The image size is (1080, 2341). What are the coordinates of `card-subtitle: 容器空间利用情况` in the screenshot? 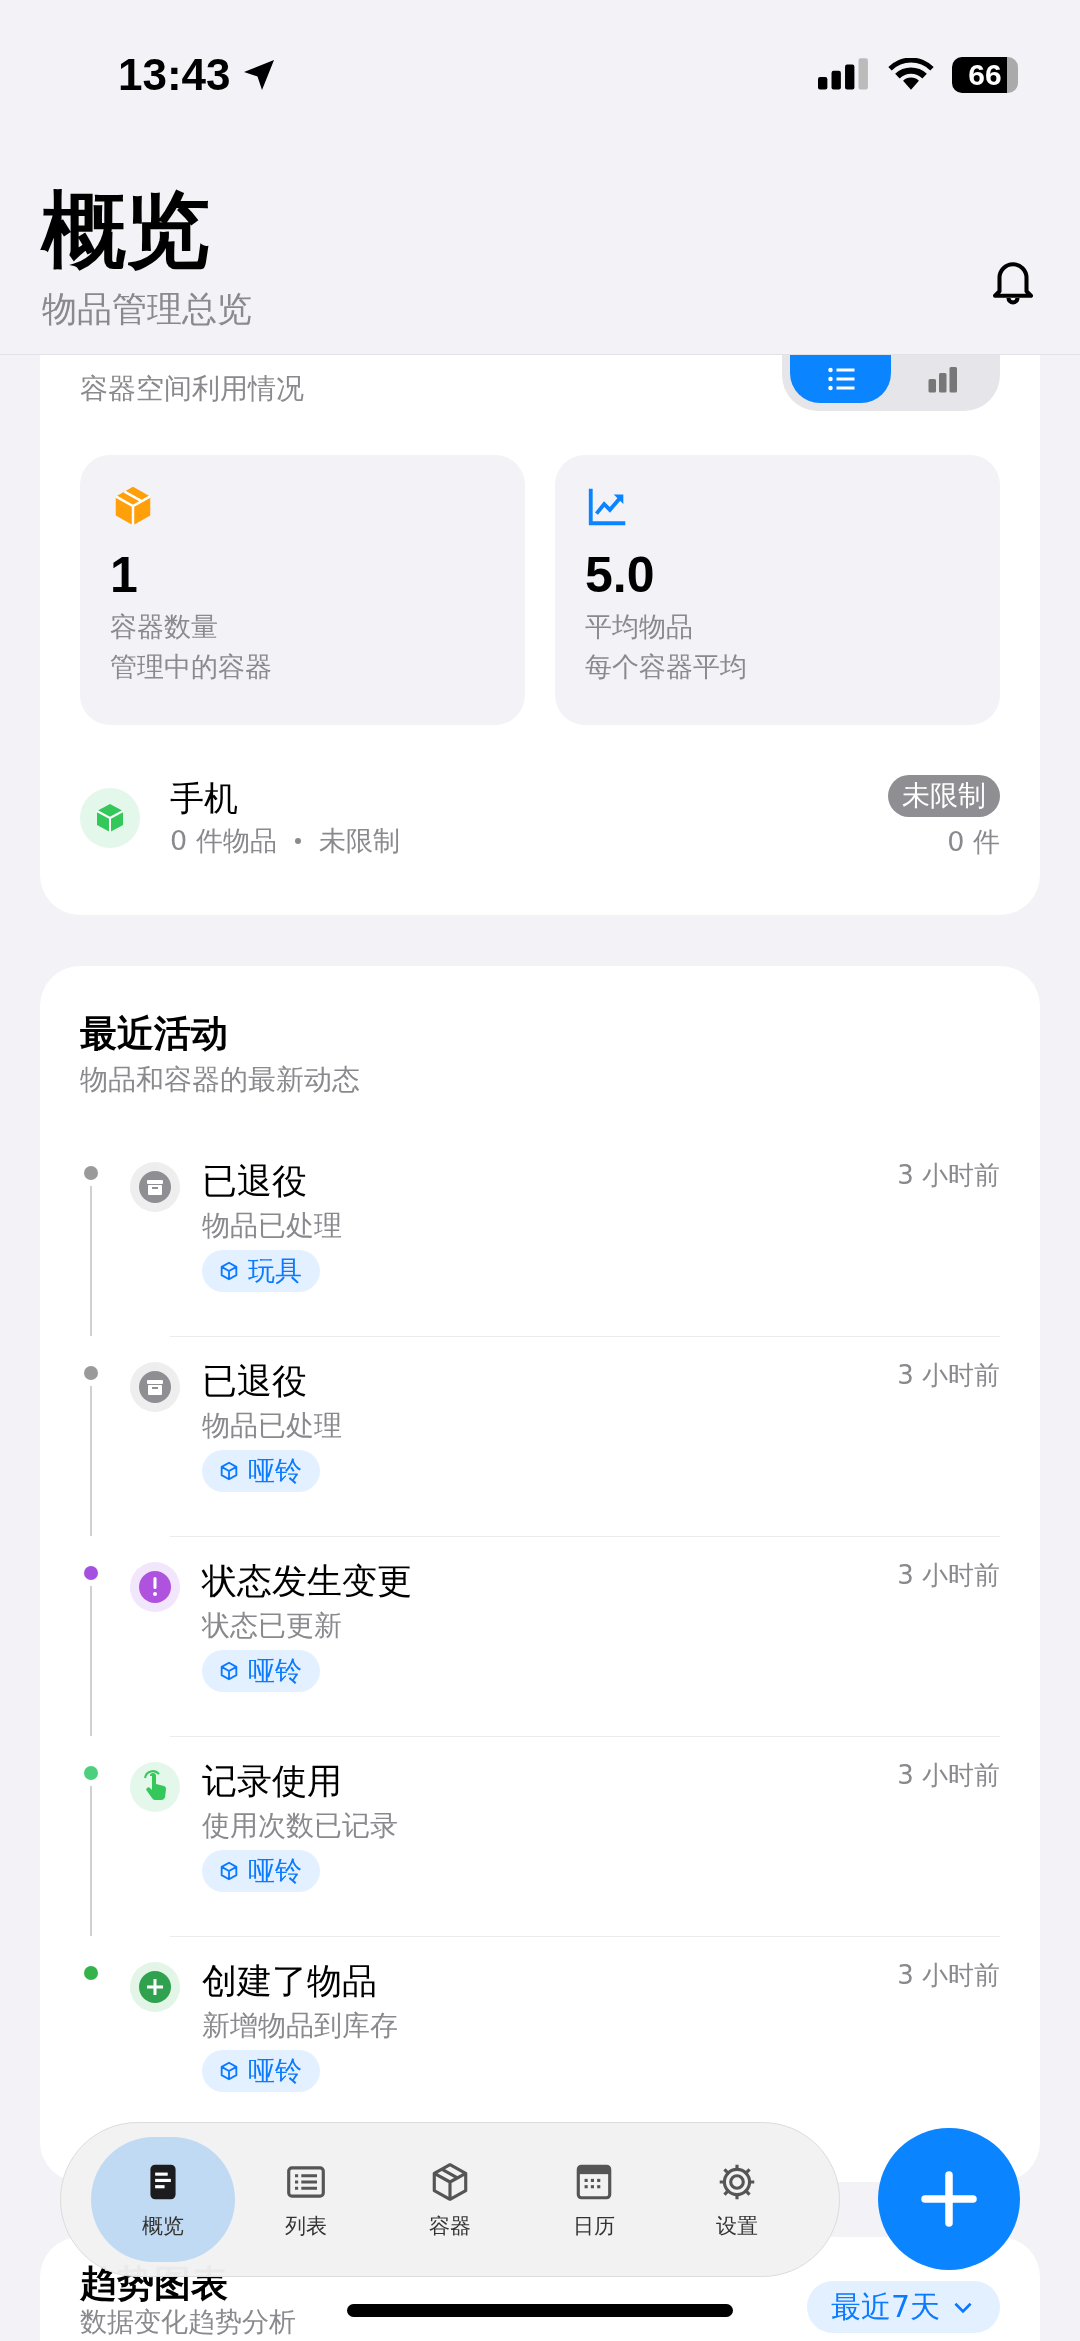 It's located at (192, 389).